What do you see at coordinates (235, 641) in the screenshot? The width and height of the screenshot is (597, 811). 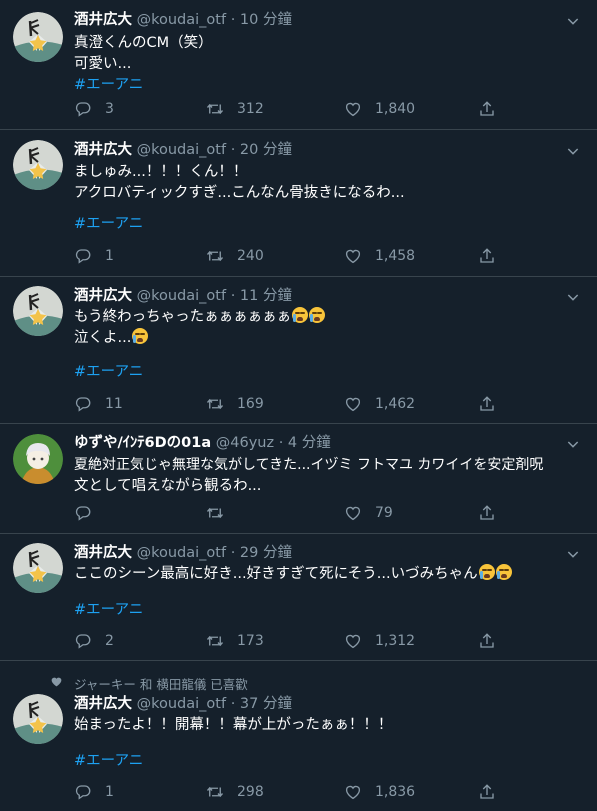 I see `retweet-button: 173` at bounding box center [235, 641].